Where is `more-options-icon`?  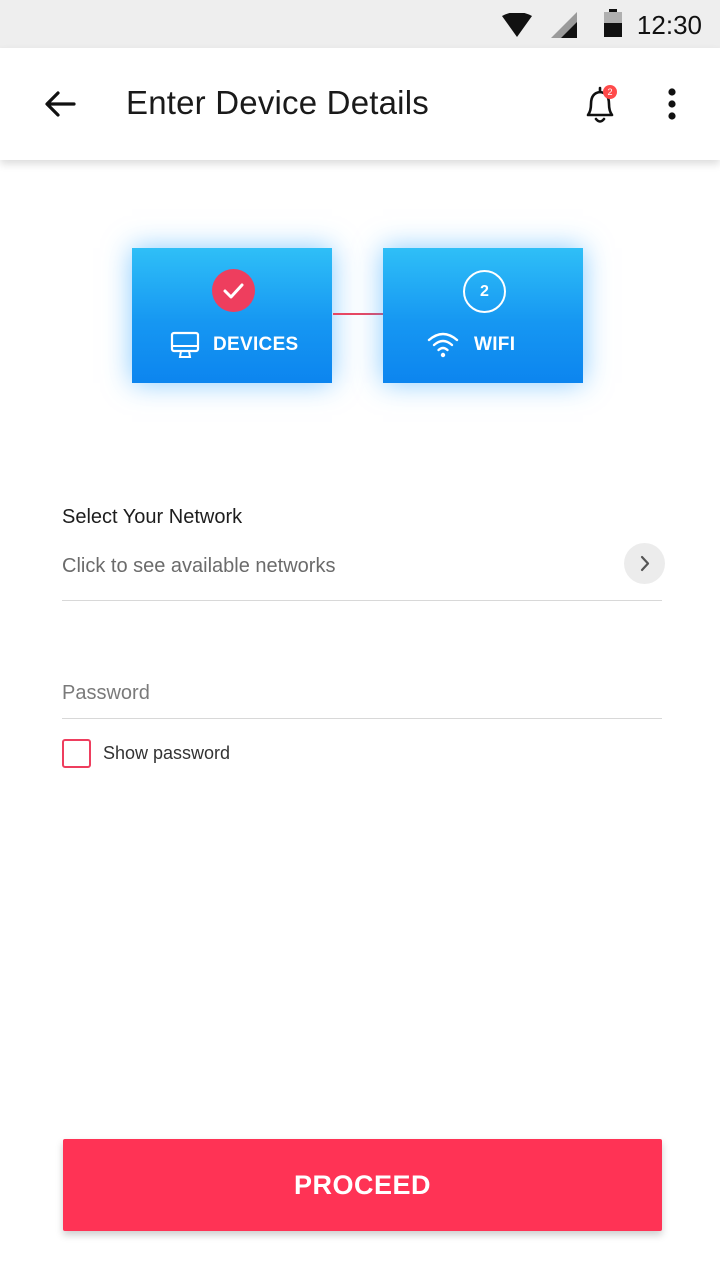
more-options-icon is located at coordinates (672, 104).